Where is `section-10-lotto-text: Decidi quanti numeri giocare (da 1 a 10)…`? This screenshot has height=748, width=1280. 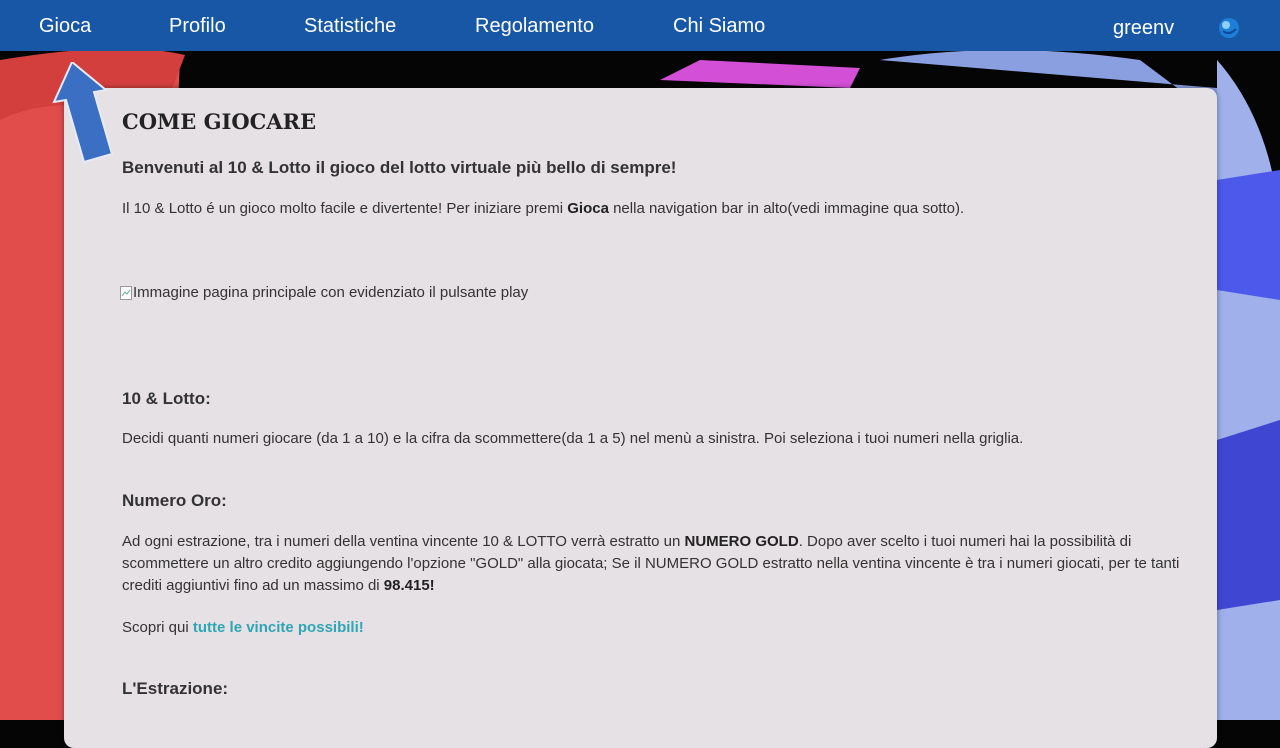 section-10-lotto-text: Decidi quanti numeri giocare (da 1 a 10)… is located at coordinates (573, 438).